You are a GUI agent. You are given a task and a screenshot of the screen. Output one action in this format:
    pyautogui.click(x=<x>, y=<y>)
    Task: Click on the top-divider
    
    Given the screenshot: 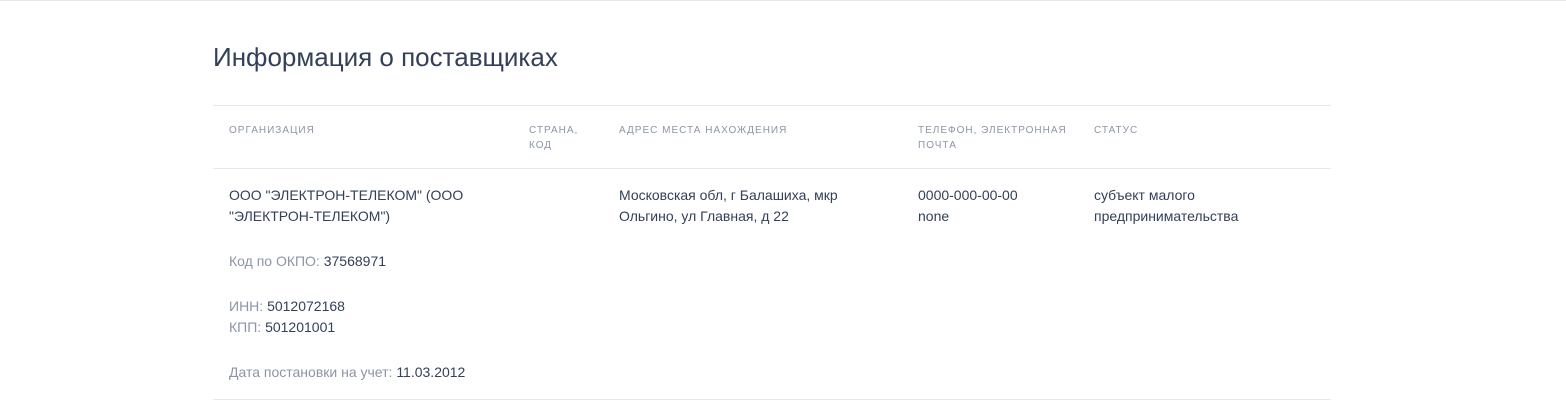 What is the action you would take?
    pyautogui.click(x=783, y=0)
    